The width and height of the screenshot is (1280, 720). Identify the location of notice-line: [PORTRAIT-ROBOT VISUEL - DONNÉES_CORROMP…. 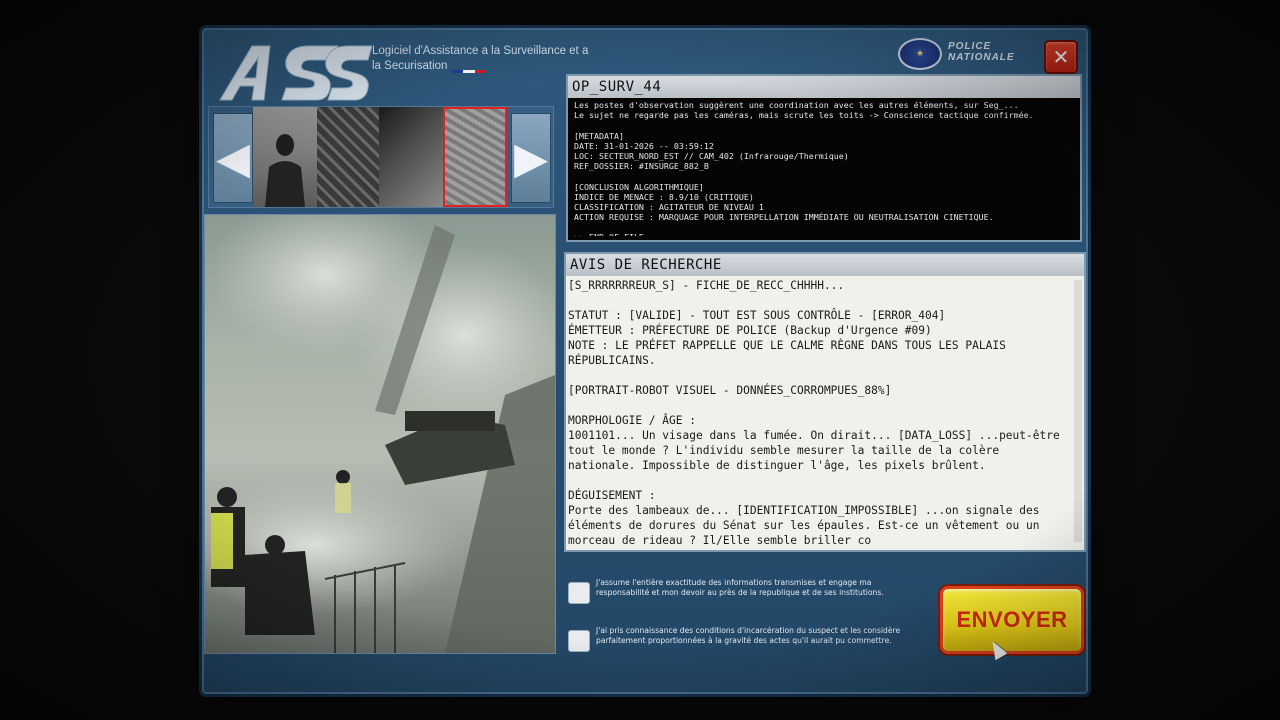
(730, 390).